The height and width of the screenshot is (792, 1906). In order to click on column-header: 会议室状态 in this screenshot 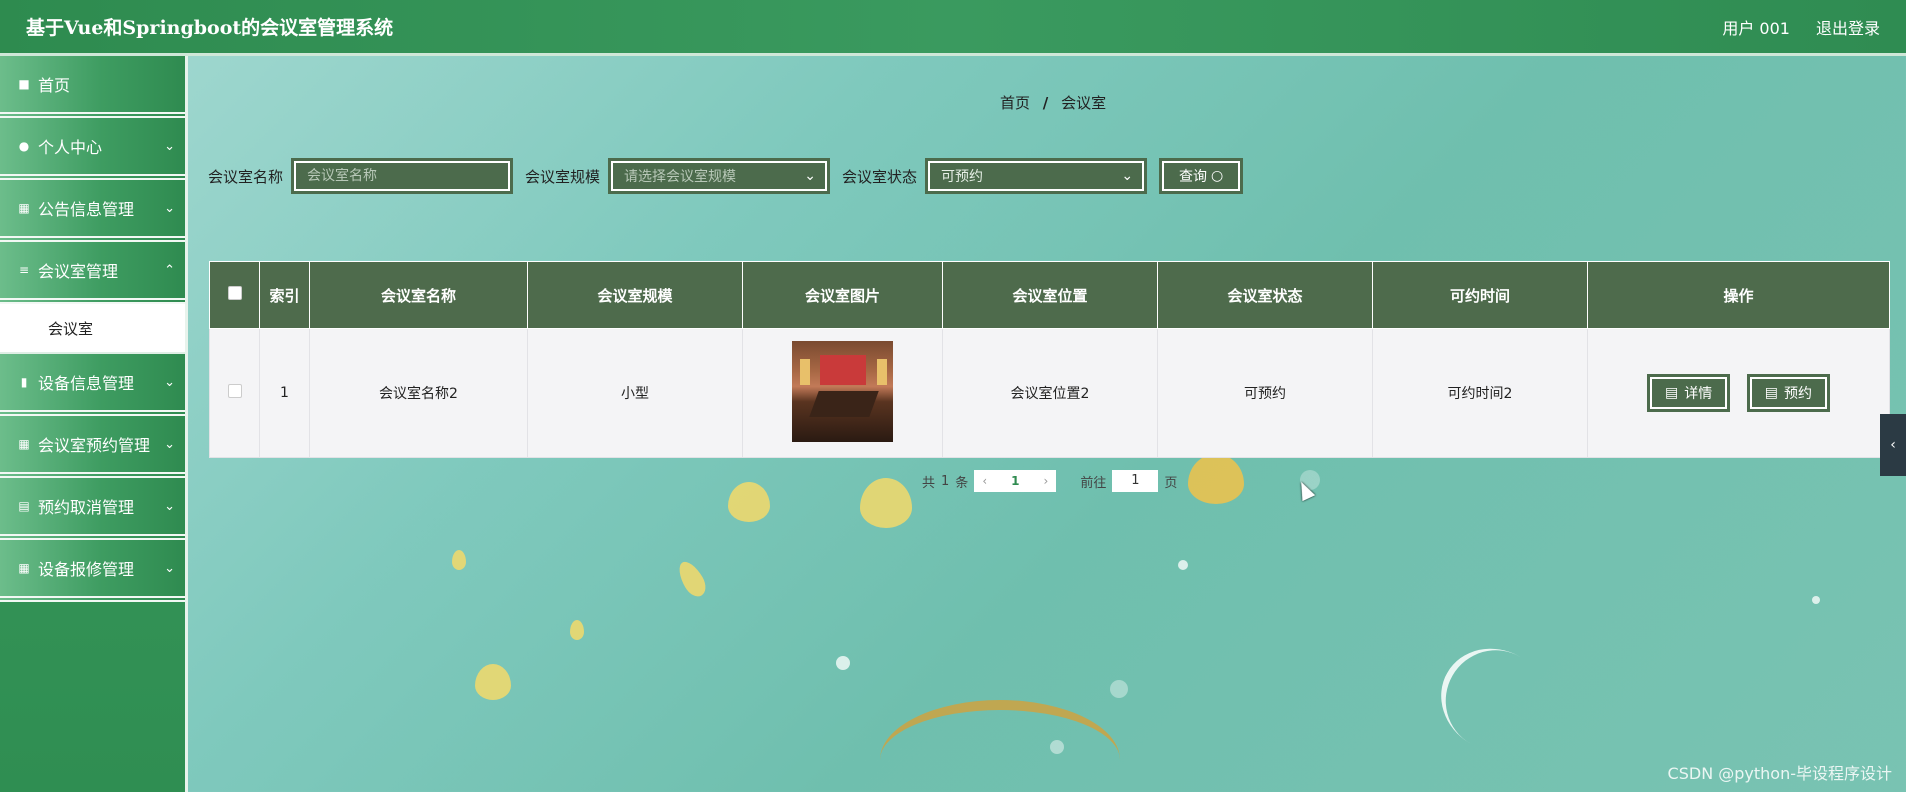, I will do `click(1265, 295)`.